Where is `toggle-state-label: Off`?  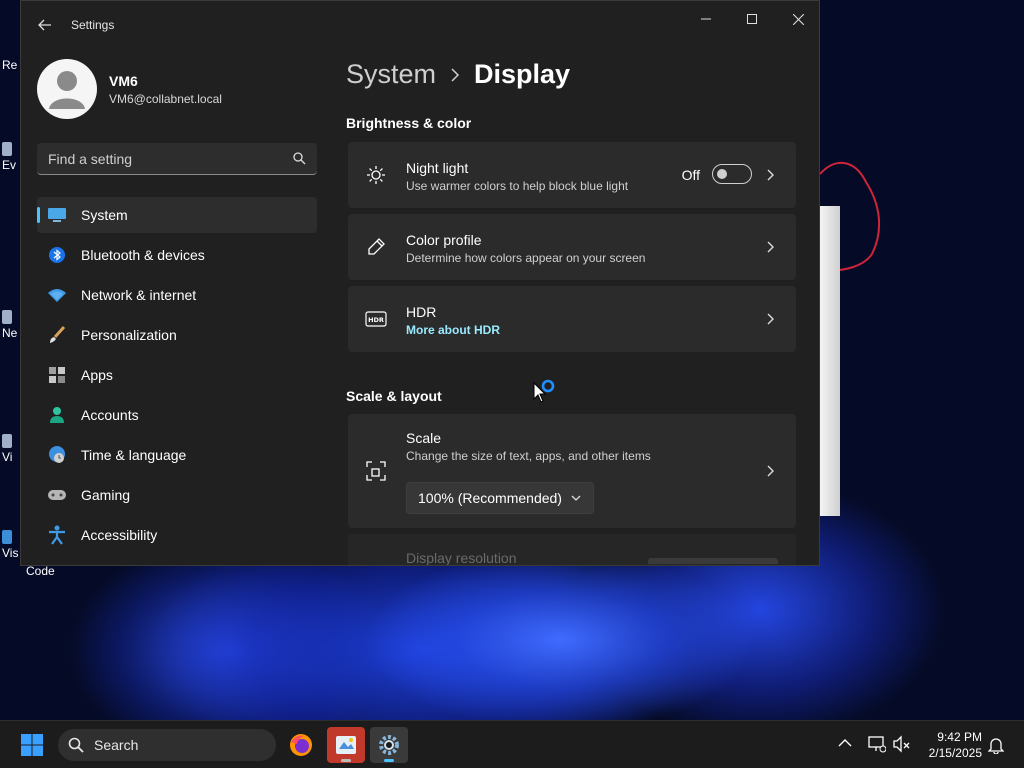
toggle-state-label: Off is located at coordinates (690, 175).